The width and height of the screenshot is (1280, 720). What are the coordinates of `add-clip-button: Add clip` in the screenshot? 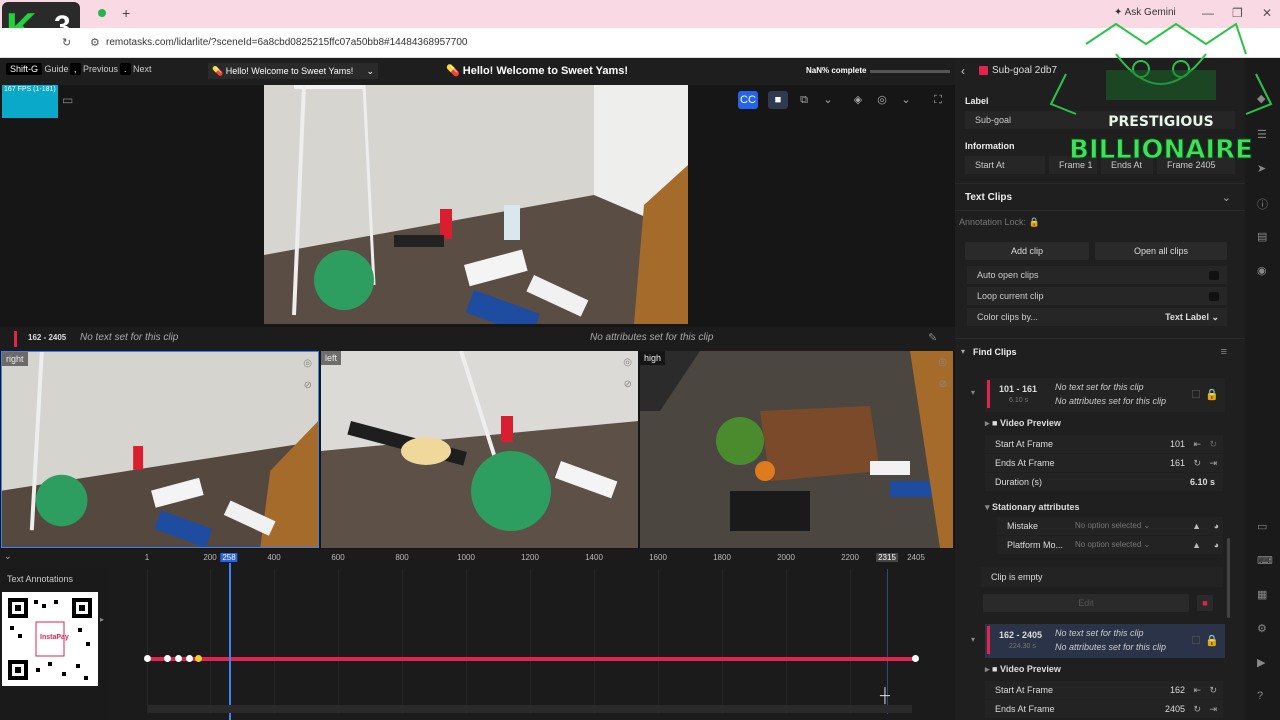 It's located at (1027, 251).